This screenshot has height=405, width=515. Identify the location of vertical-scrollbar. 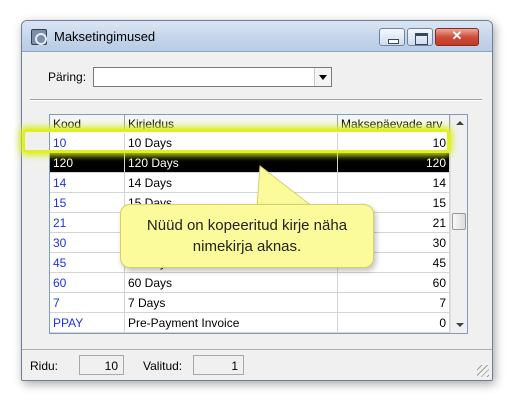
(458, 224).